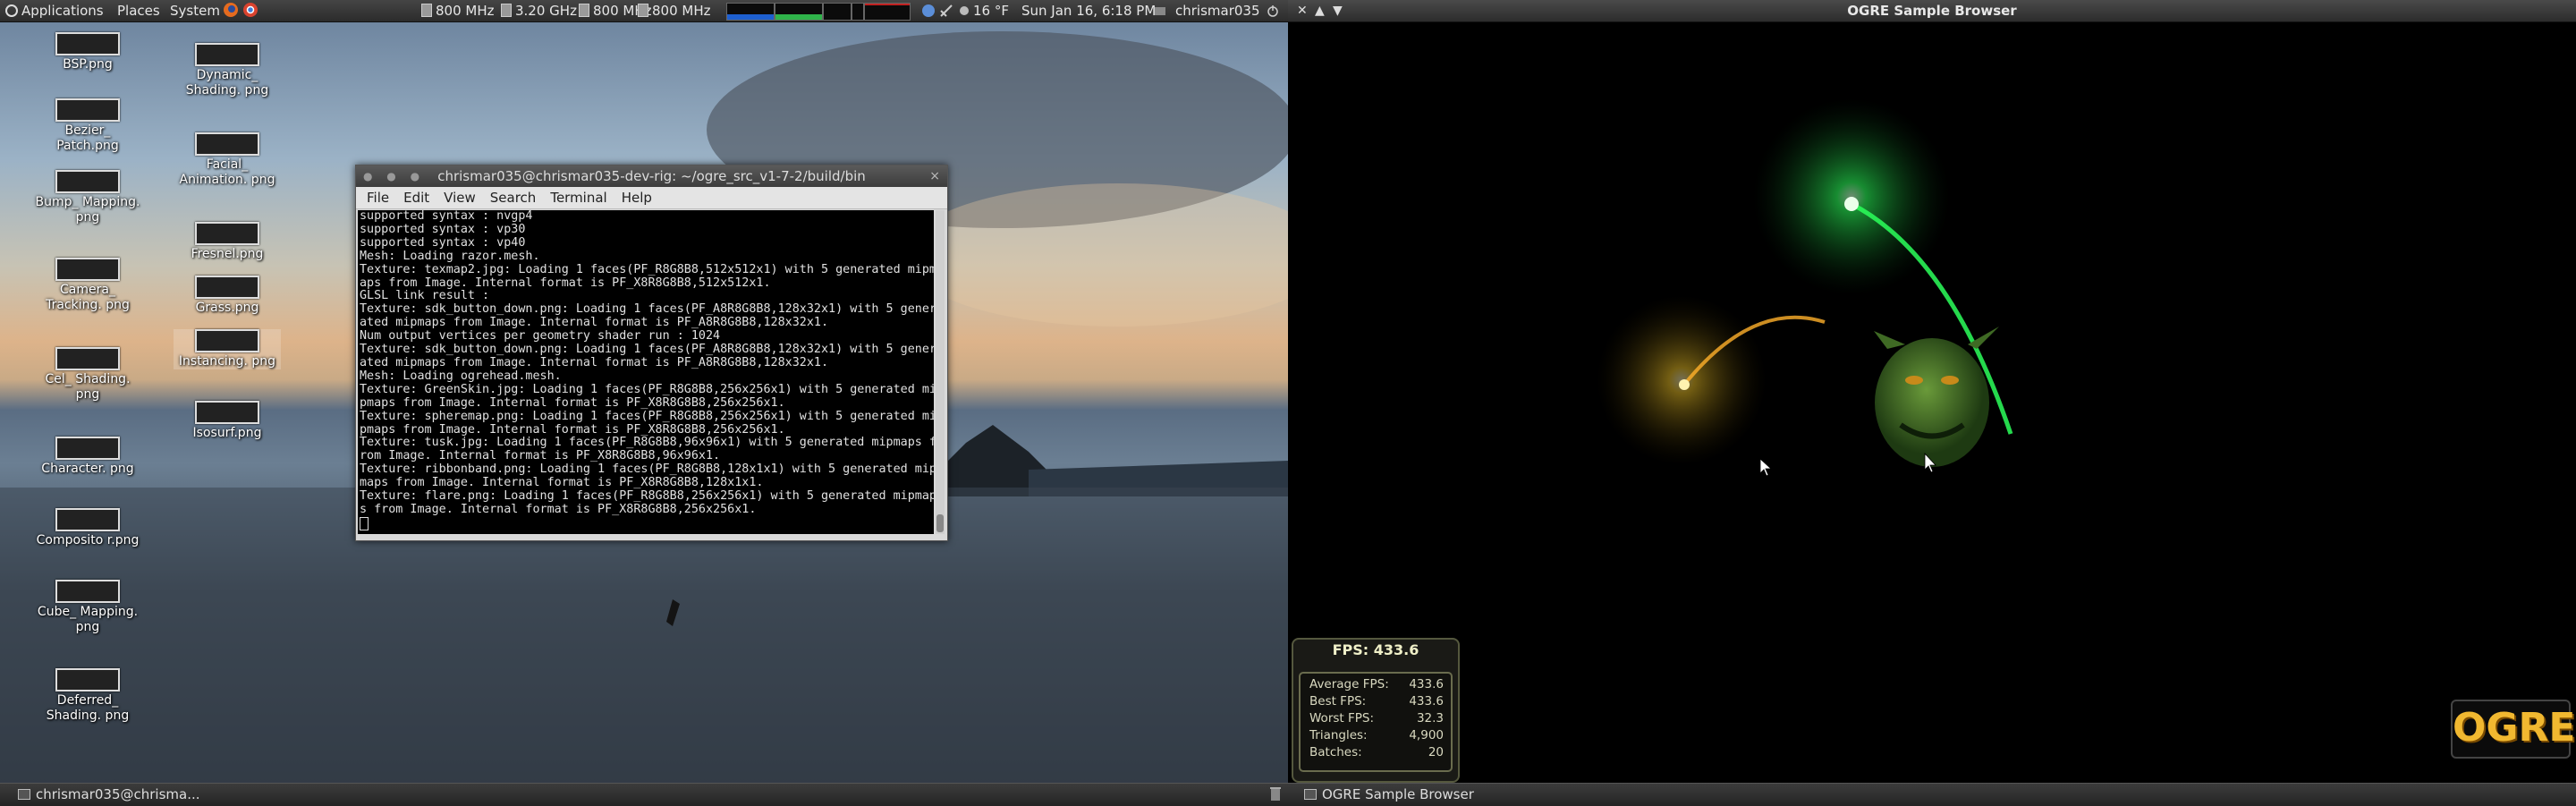 The height and width of the screenshot is (806, 2576). Describe the element at coordinates (1376, 752) in the screenshot. I see `stat-batches: Batches: 20` at that location.